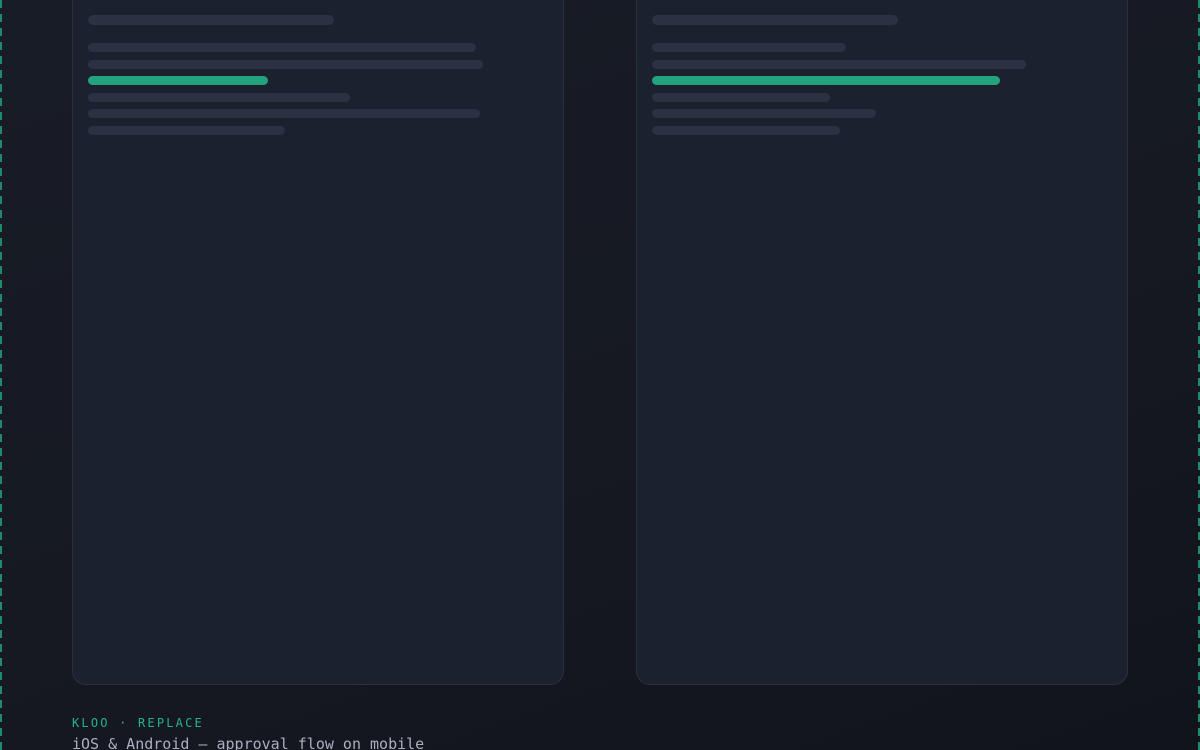 This screenshot has height=750, width=1200. What do you see at coordinates (138, 723) in the screenshot?
I see `caption-eyebrow: KLOO · REPLACE` at bounding box center [138, 723].